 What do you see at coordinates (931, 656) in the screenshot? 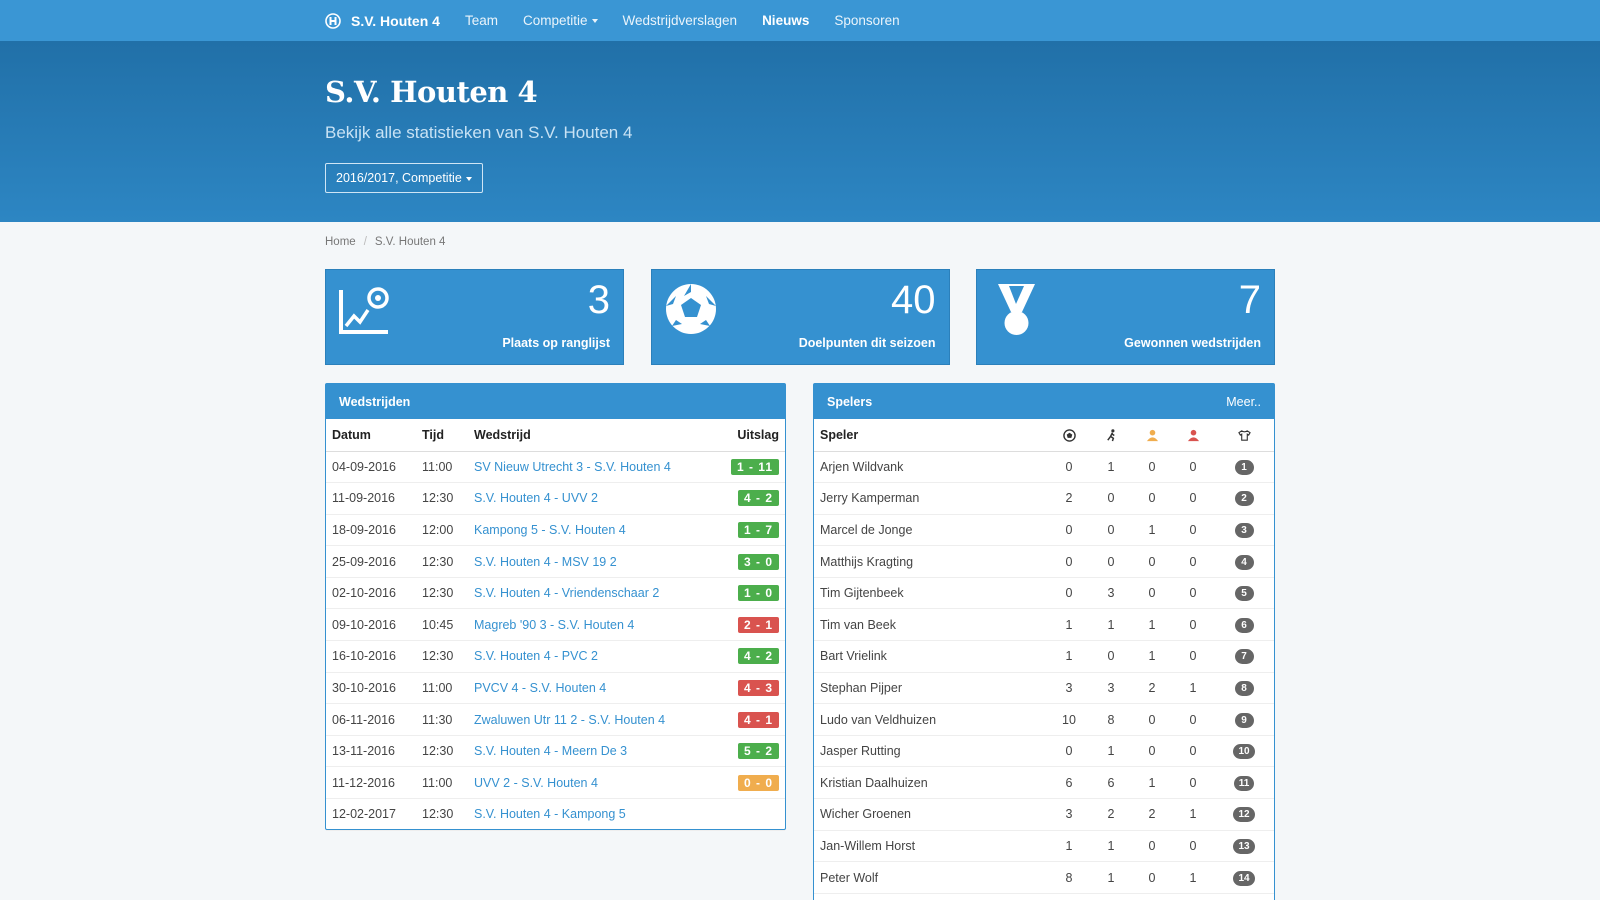
I see `player-name: Bart Vrielink` at bounding box center [931, 656].